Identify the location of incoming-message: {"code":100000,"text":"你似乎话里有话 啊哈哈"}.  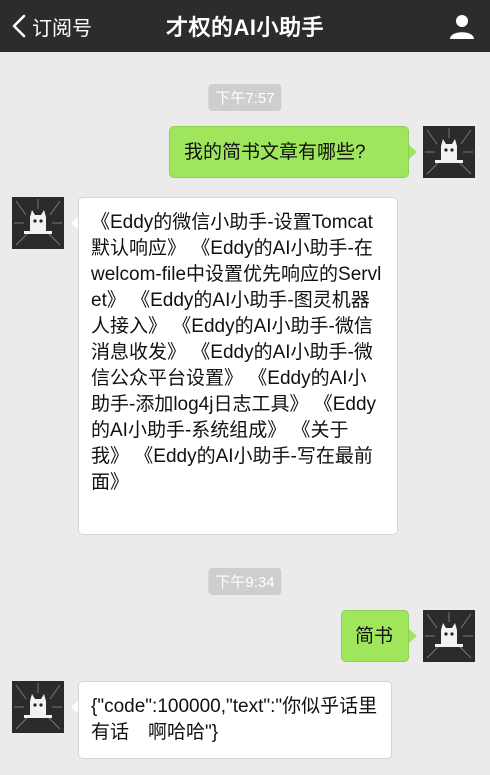
(235, 720).